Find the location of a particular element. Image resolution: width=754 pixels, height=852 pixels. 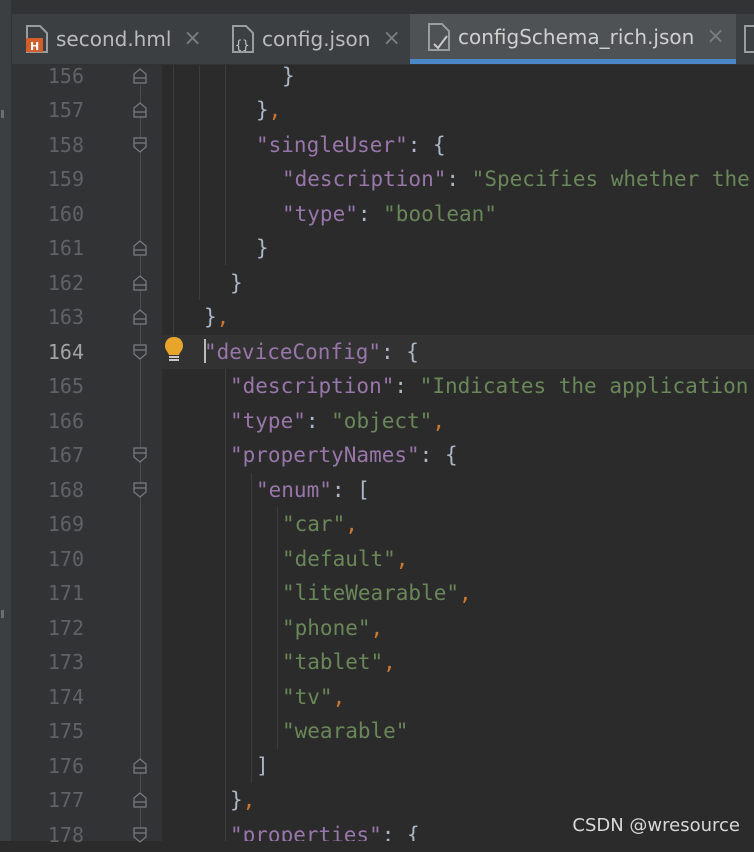

line-number: 163 is located at coordinates (65, 317).